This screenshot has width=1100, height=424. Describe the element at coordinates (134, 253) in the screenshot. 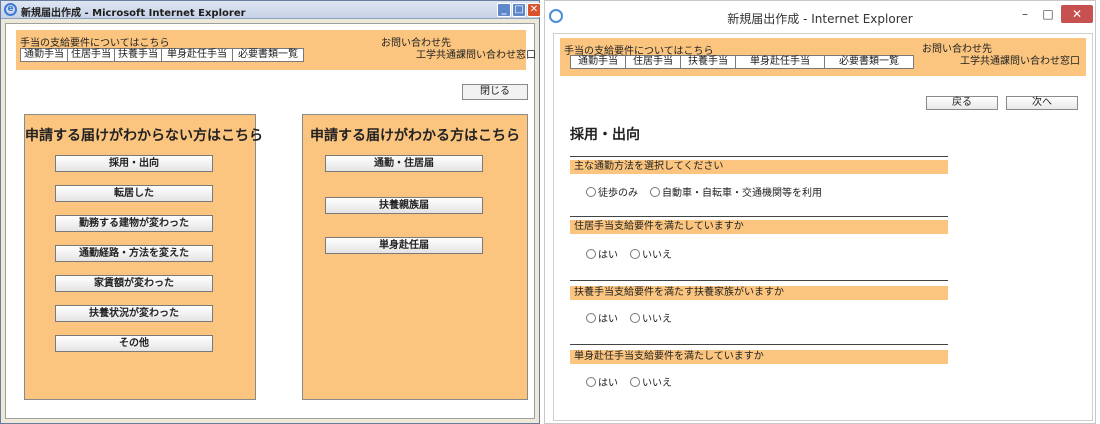

I see `btn-route-changed: 通勤経路・方法を変えた` at that location.